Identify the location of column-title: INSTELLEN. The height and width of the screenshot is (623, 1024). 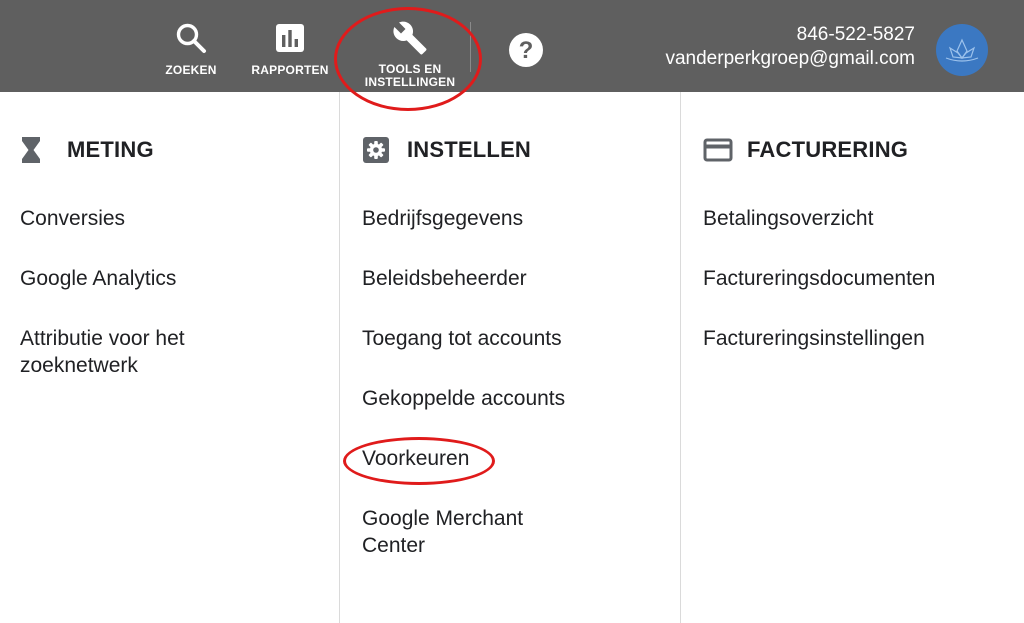
(469, 149).